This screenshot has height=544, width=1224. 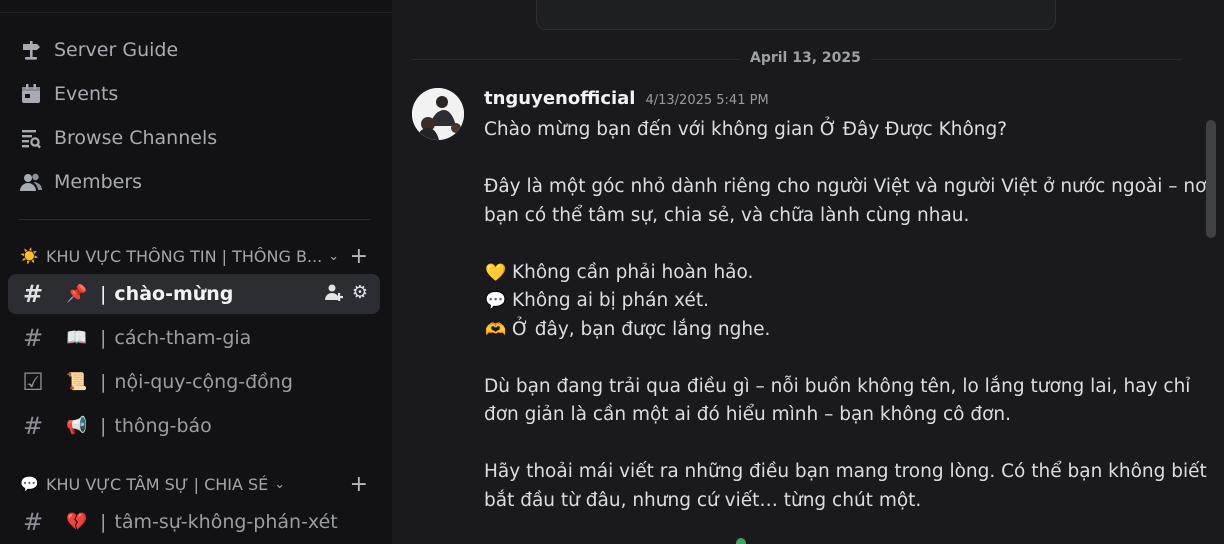 I want to click on sun-emoji: ☀️, so click(x=29, y=256).